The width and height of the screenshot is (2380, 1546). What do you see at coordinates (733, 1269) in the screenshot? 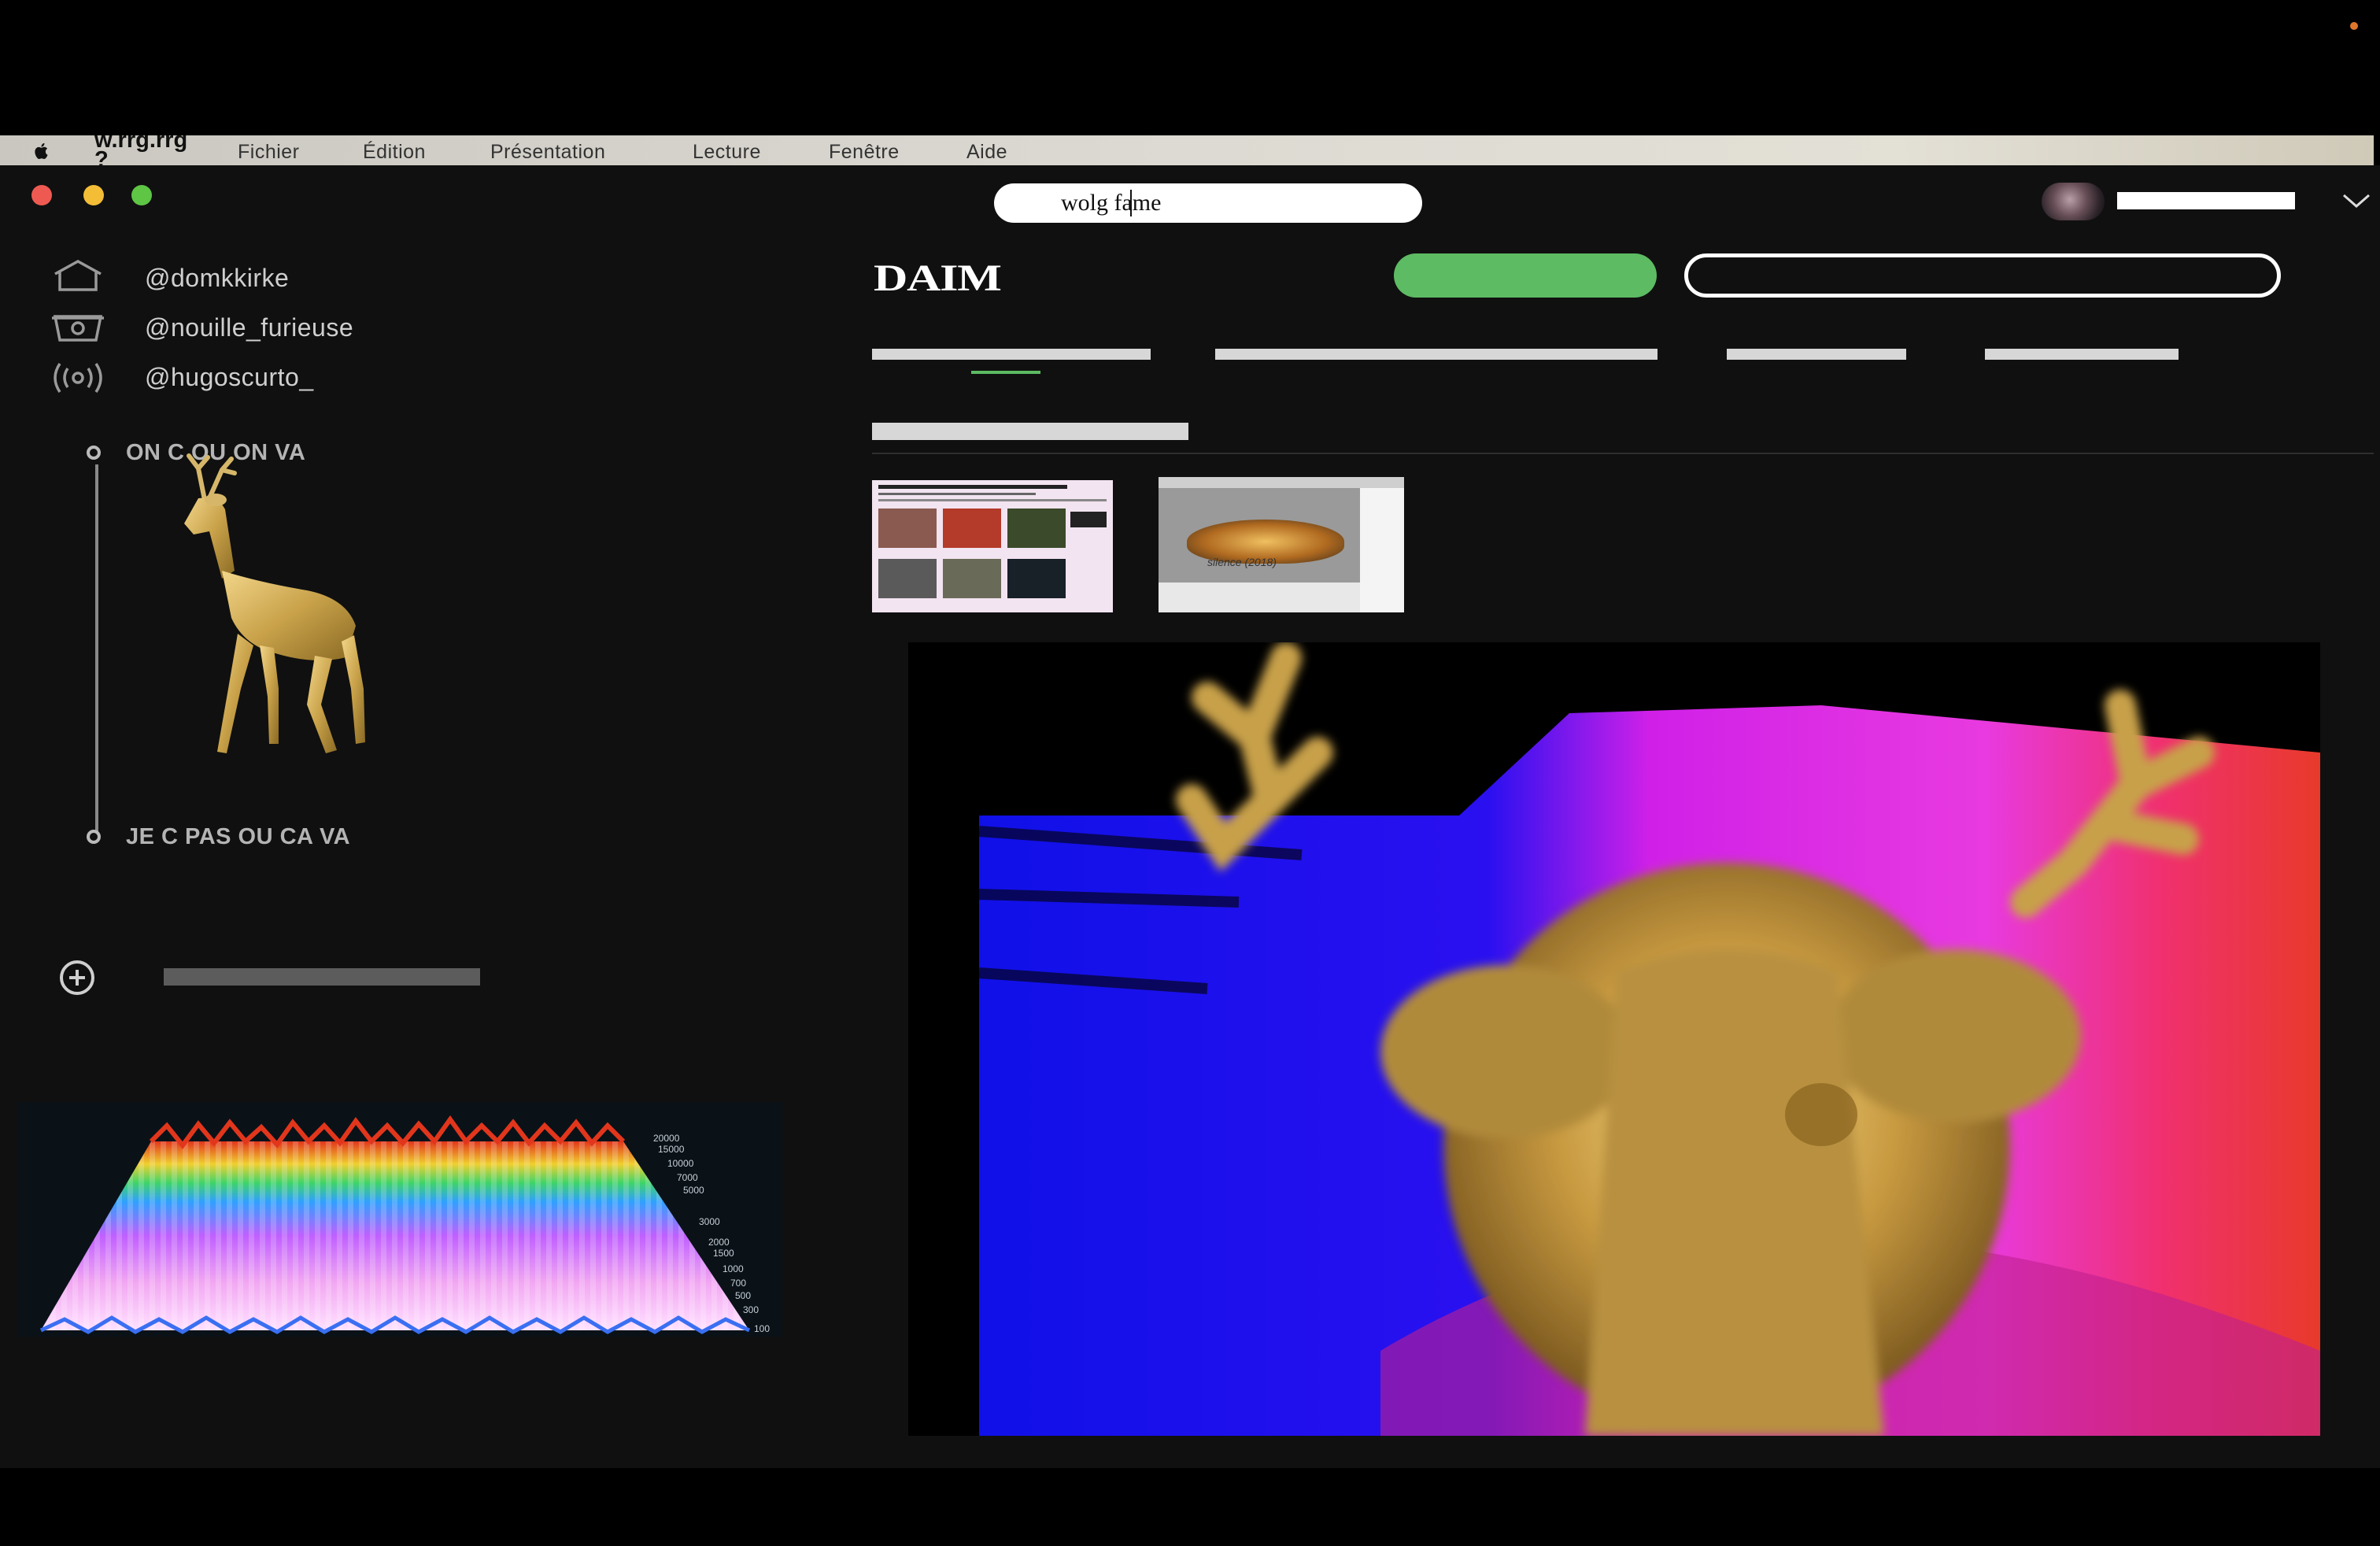
I see `spec-label-1000: 1000` at bounding box center [733, 1269].